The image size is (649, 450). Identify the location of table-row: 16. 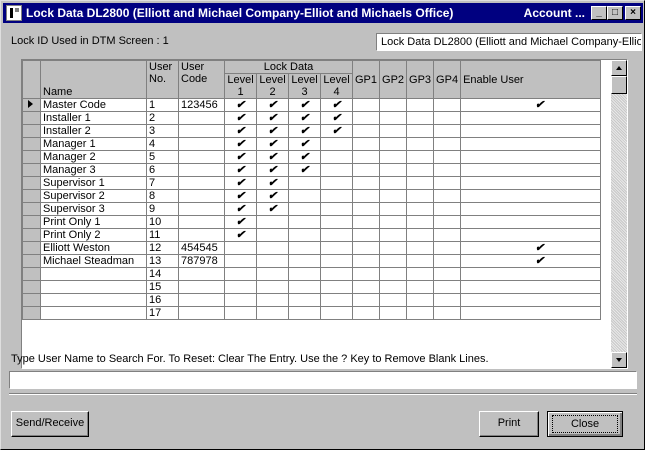
(312, 300).